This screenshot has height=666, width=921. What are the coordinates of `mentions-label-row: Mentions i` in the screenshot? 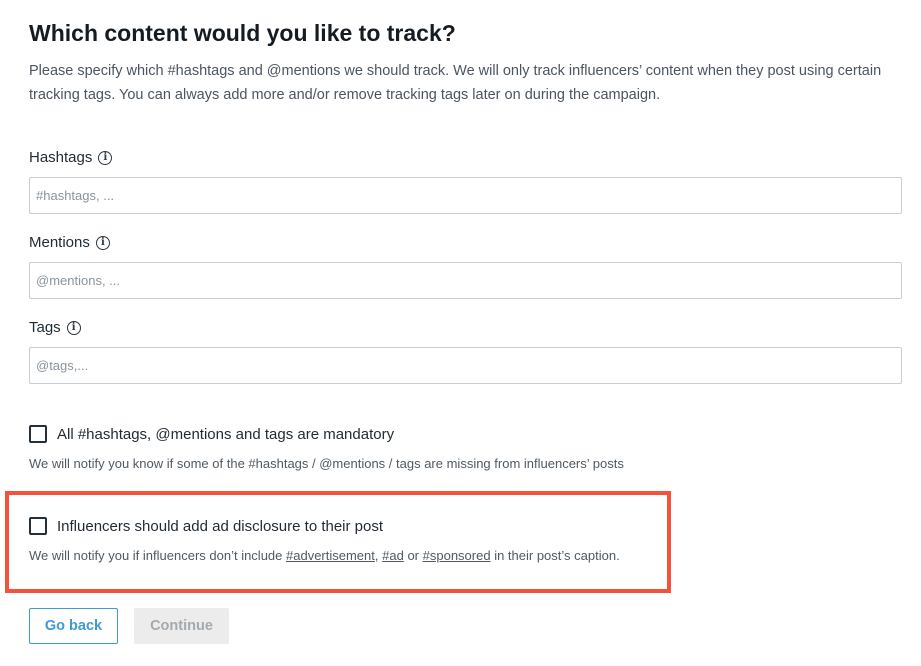 It's located at (69, 242).